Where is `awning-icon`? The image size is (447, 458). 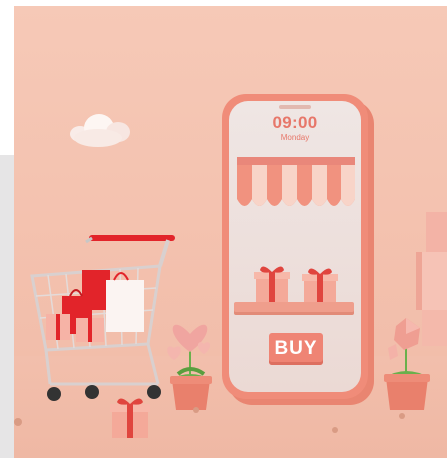
awning-icon is located at coordinates (296, 181).